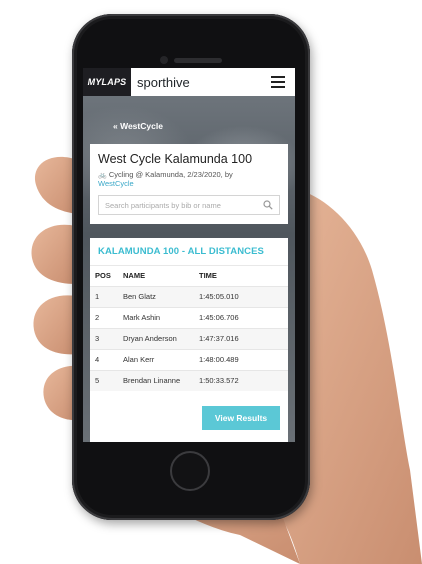  Describe the element at coordinates (198, 60) in the screenshot. I see `speaker-grille` at that location.